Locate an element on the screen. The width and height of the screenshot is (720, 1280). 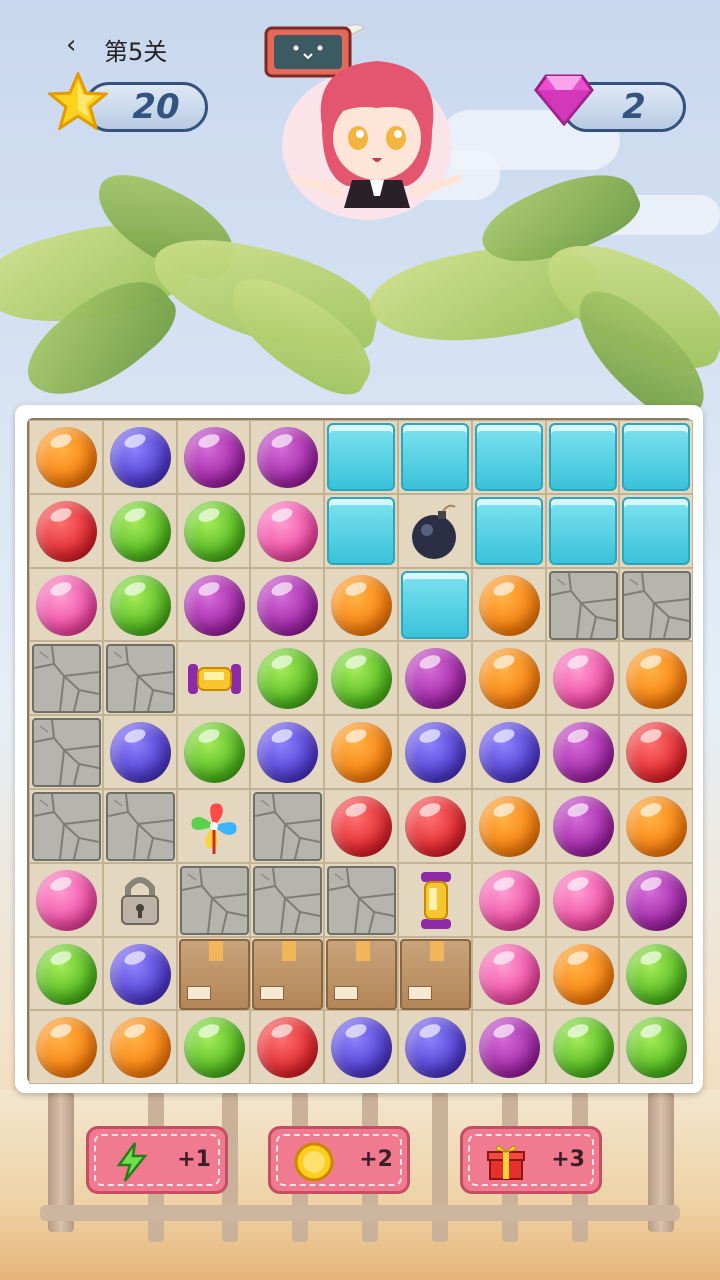
gem-icon is located at coordinates (564, 100).